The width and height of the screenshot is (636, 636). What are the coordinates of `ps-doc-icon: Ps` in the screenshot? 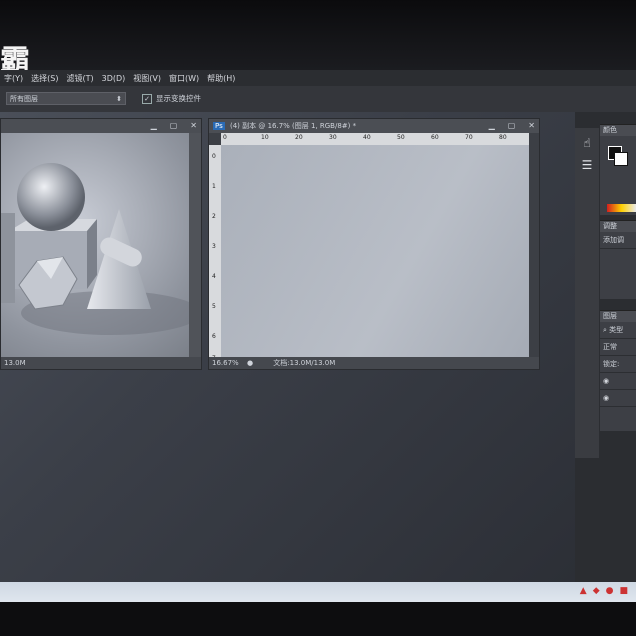 It's located at (219, 126).